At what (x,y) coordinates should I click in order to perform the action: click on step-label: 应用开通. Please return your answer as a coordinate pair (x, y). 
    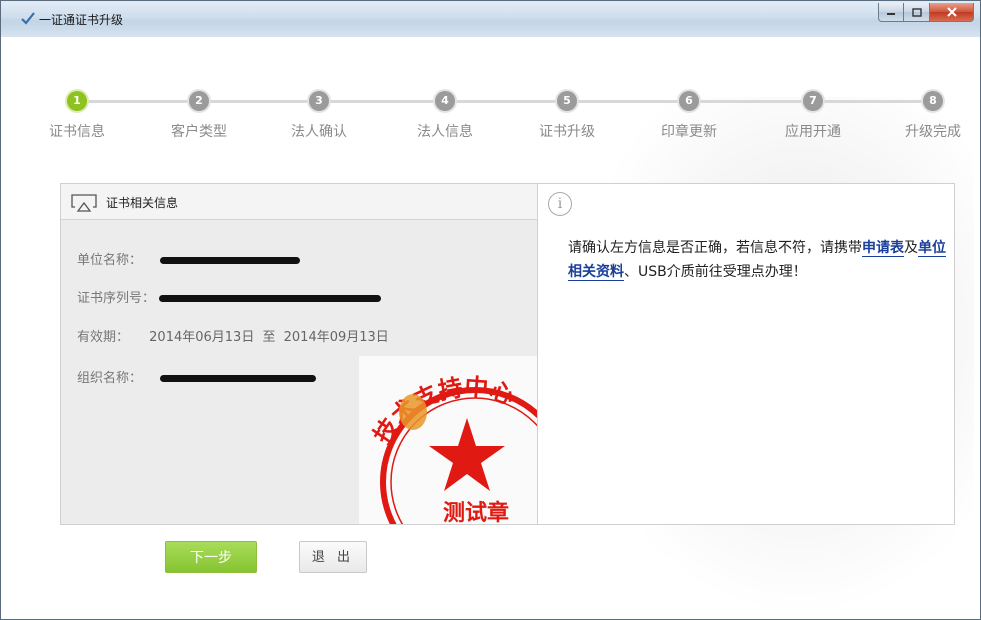
    Looking at the image, I should click on (813, 132).